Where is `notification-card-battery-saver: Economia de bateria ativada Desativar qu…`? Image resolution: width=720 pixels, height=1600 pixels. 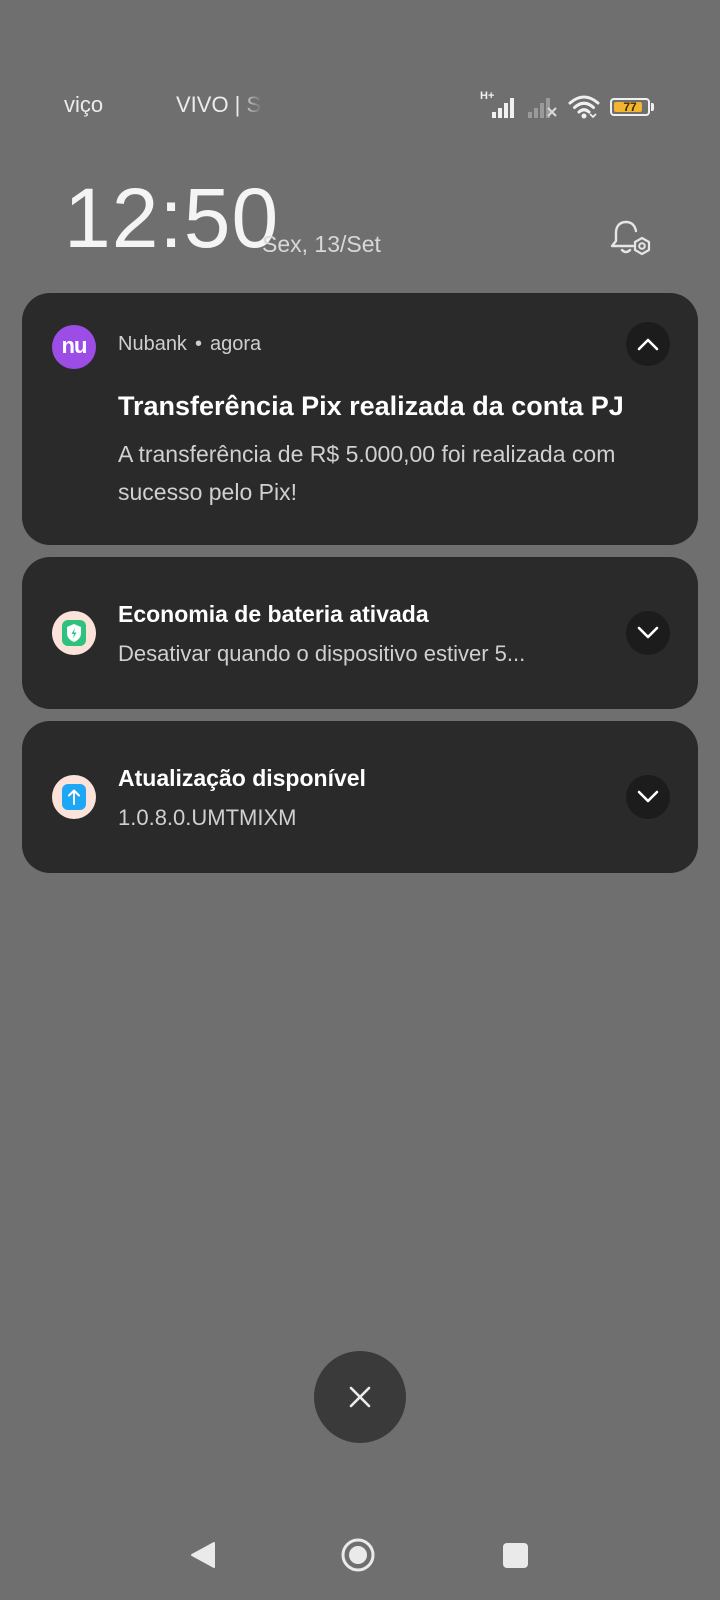 notification-card-battery-saver: Economia de bateria ativada Desativar qu… is located at coordinates (360, 633).